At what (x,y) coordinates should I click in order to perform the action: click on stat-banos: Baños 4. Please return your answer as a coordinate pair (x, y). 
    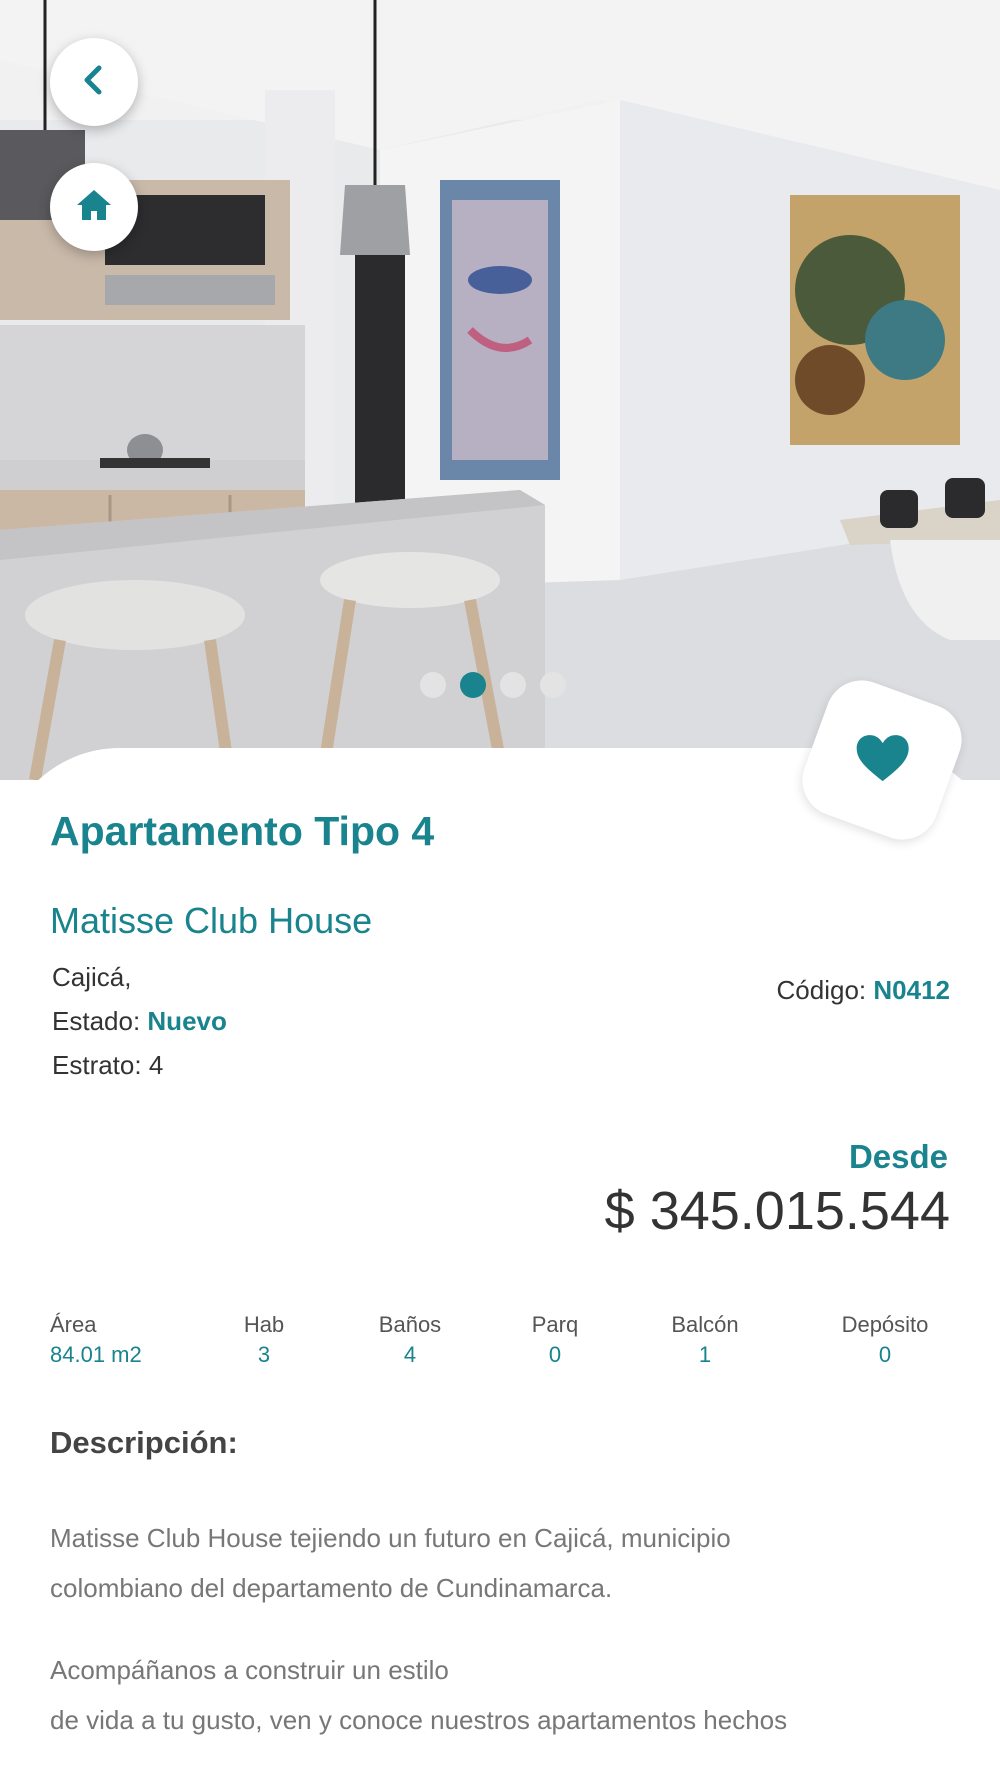
    Looking at the image, I should click on (410, 1340).